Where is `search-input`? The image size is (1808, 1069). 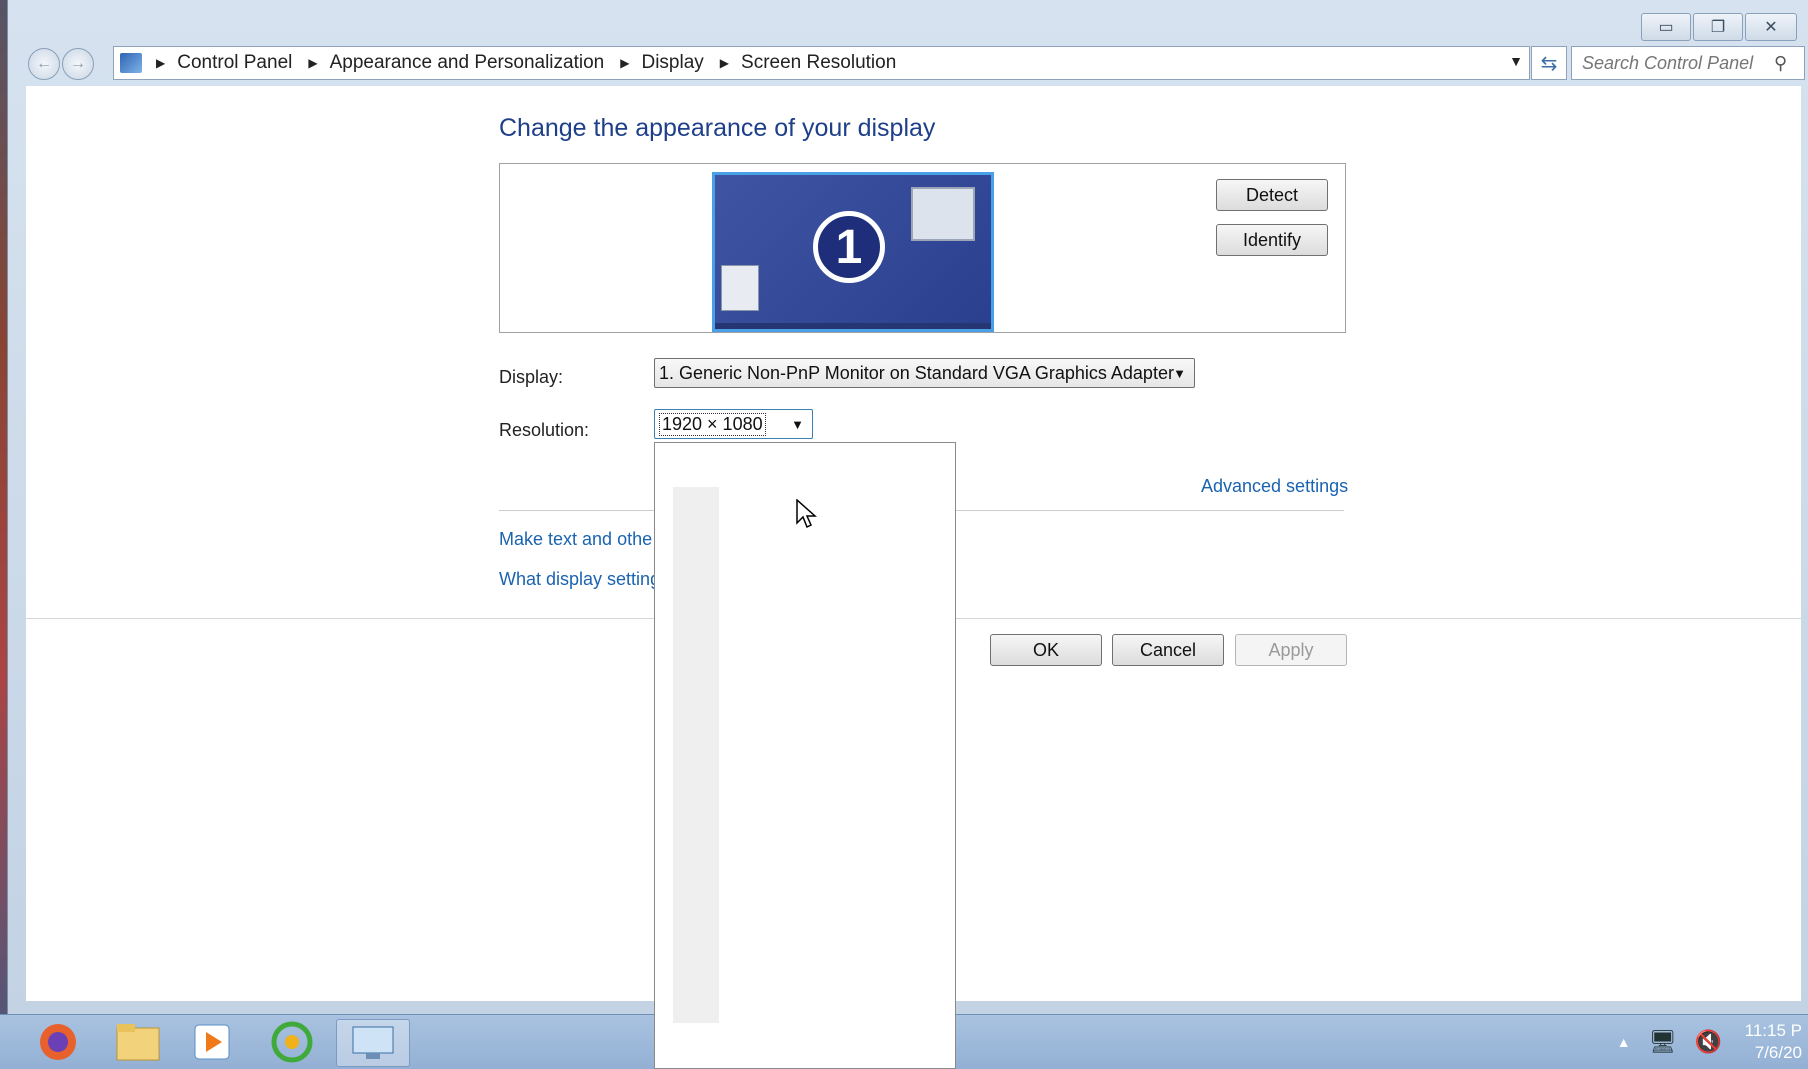
search-input is located at coordinates (1677, 63).